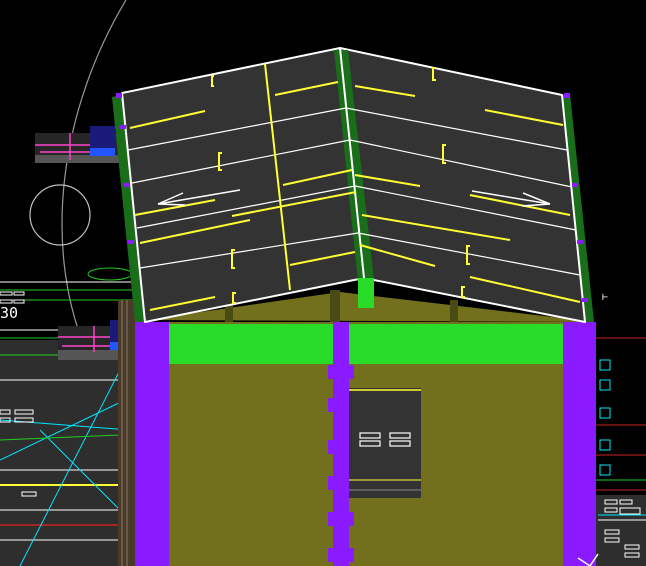 The height and width of the screenshot is (566, 646). Describe the element at coordinates (152, 444) in the screenshot. I see `column-left` at that location.